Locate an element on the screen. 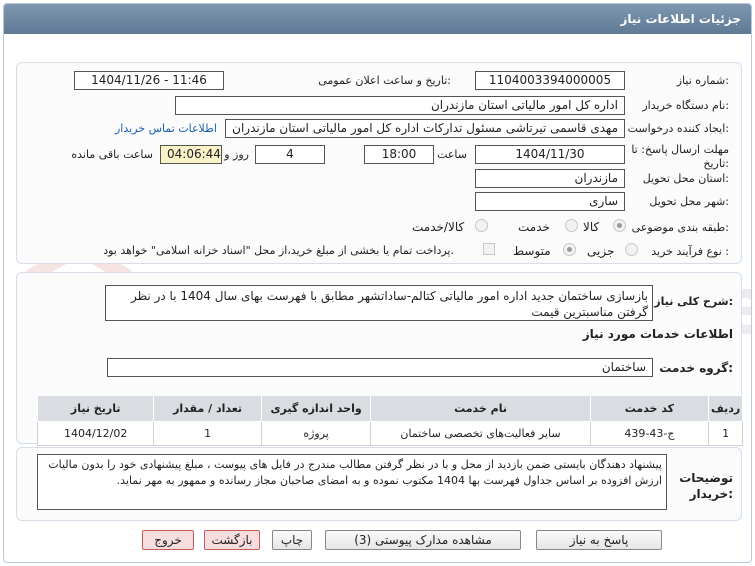 The width and height of the screenshot is (755, 566). summary-label: شرح کلی نیاز: is located at coordinates (693, 301).